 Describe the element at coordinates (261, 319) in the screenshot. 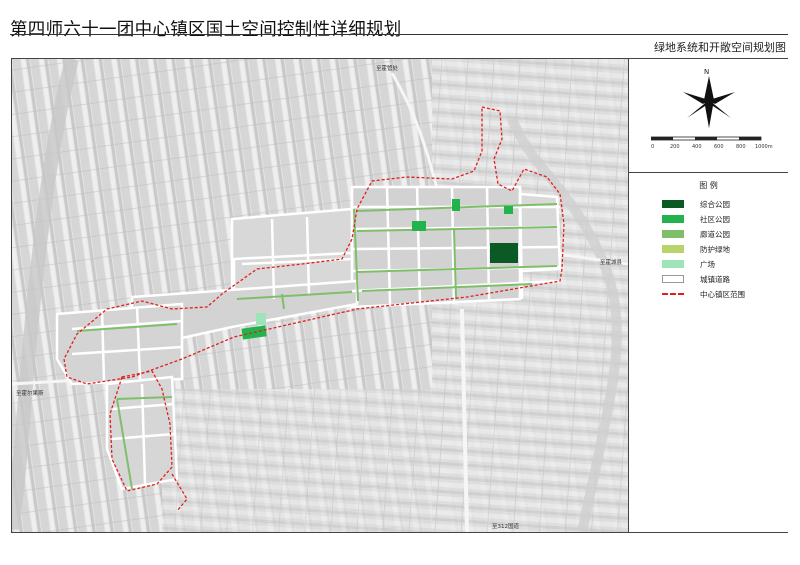

I see `square-plaza` at that location.